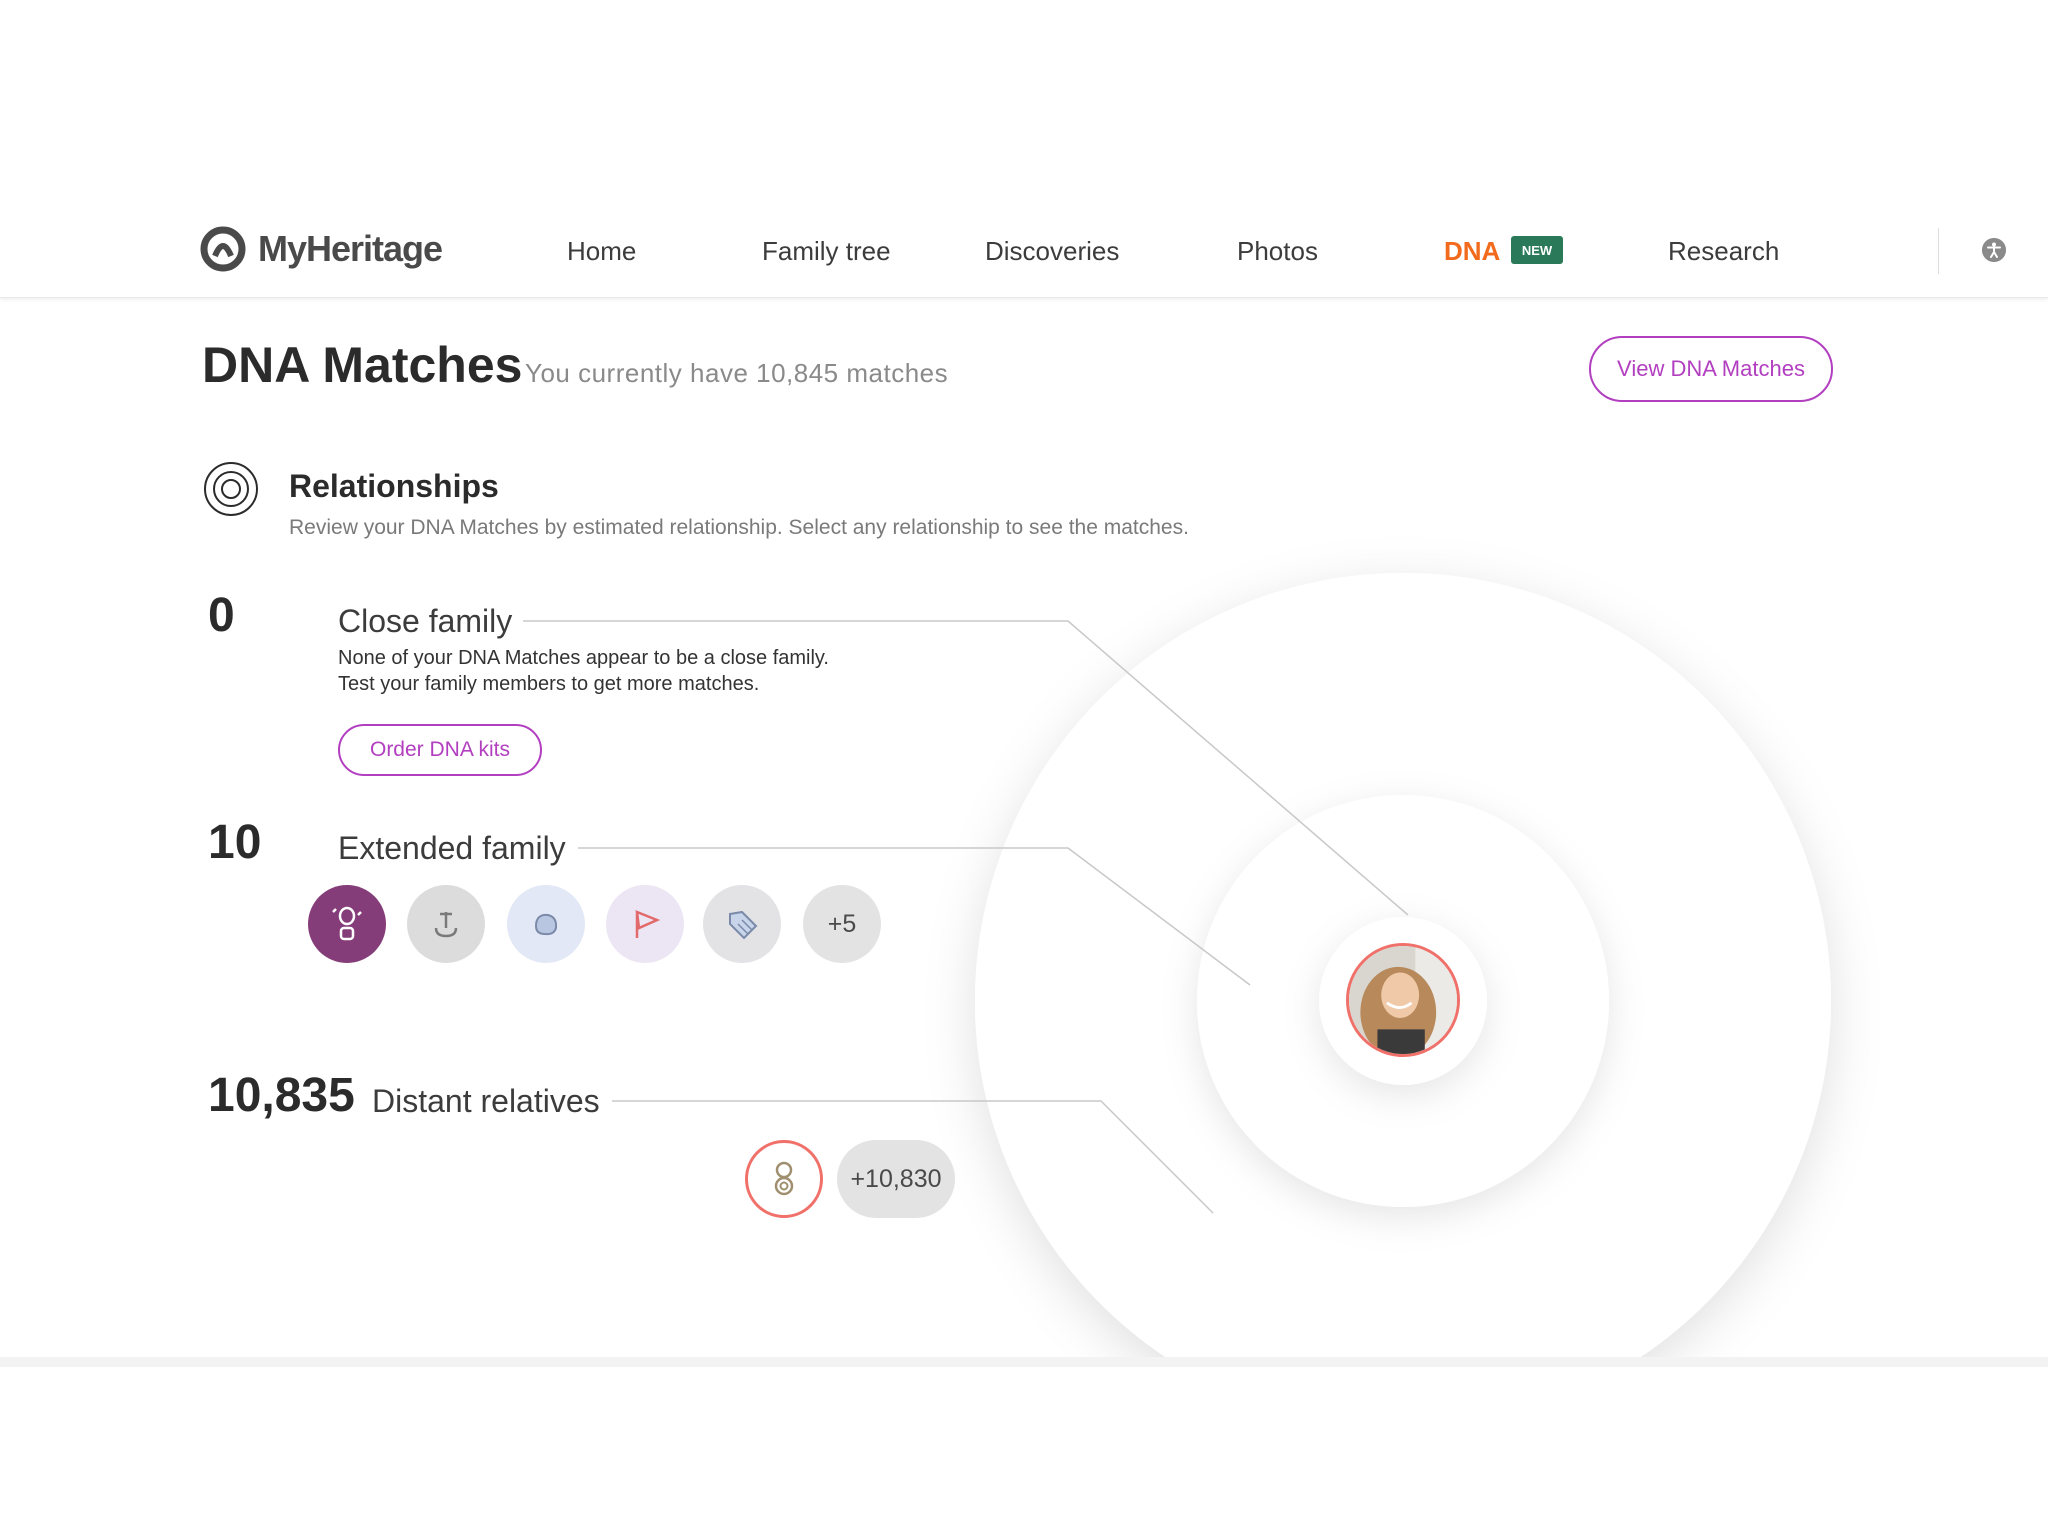 The height and width of the screenshot is (1536, 2048). What do you see at coordinates (425, 621) in the screenshot?
I see `close-family-label: Close family` at bounding box center [425, 621].